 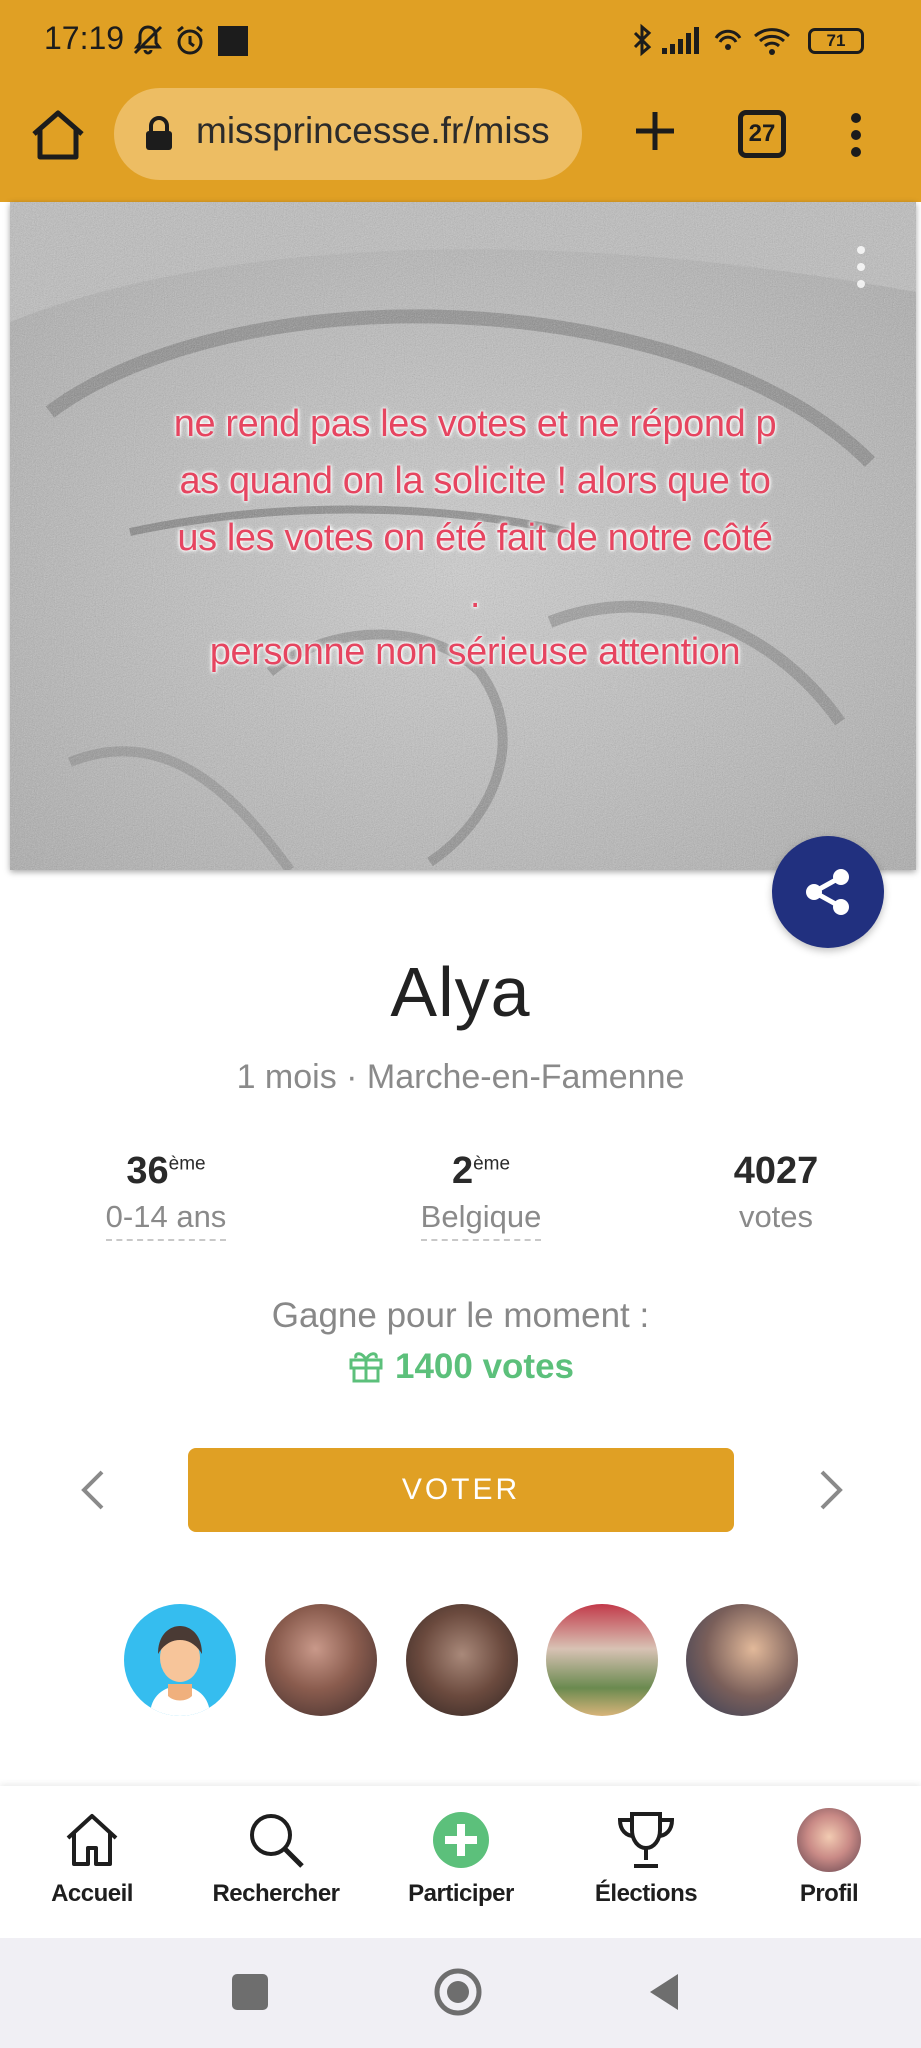 I want to click on url-bar: missprincesse.fr/miss, so click(x=348, y=134).